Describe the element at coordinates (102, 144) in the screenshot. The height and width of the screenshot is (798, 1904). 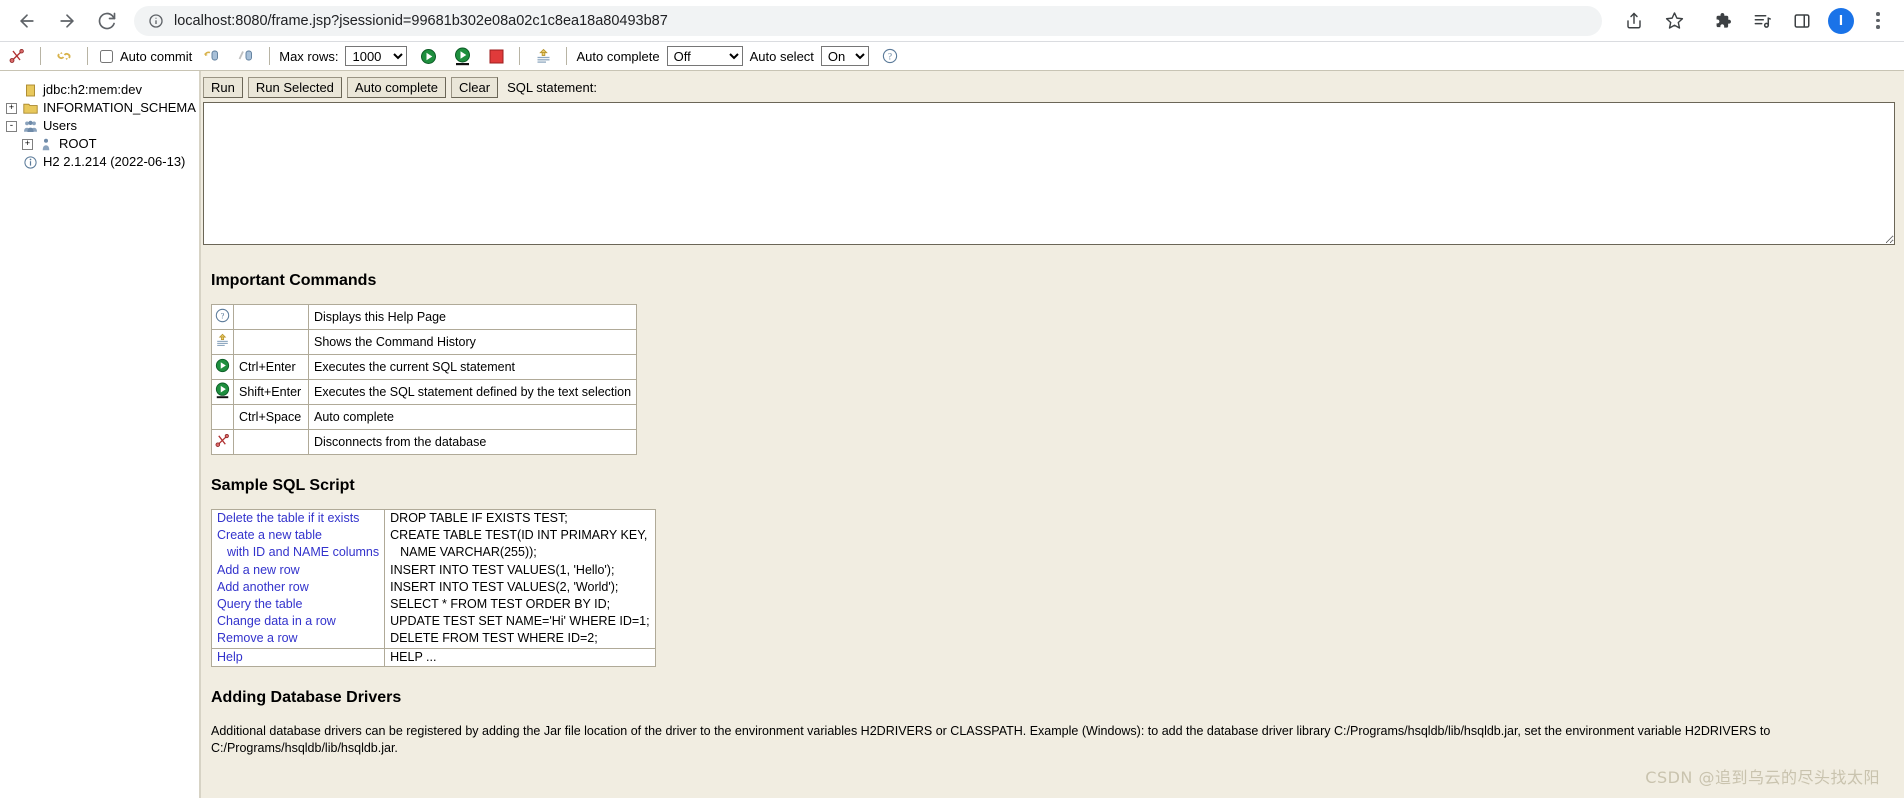
I see `tree-item-root: + ROOT` at that location.